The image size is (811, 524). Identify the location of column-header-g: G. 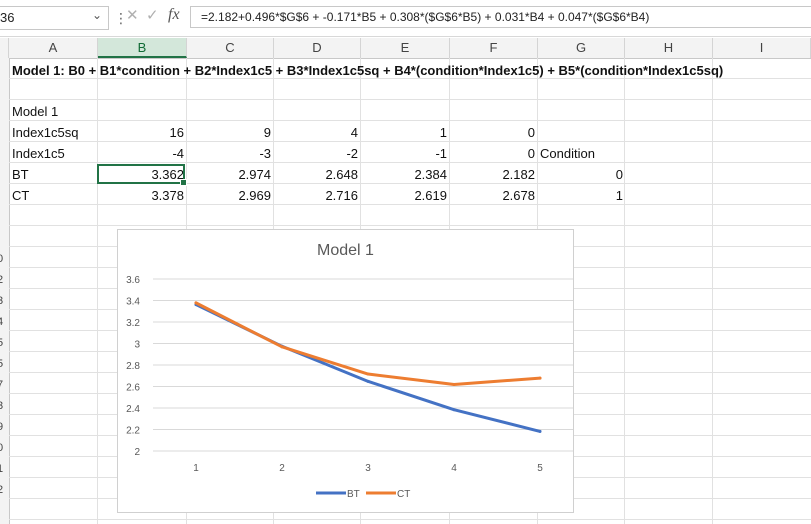
(581, 48).